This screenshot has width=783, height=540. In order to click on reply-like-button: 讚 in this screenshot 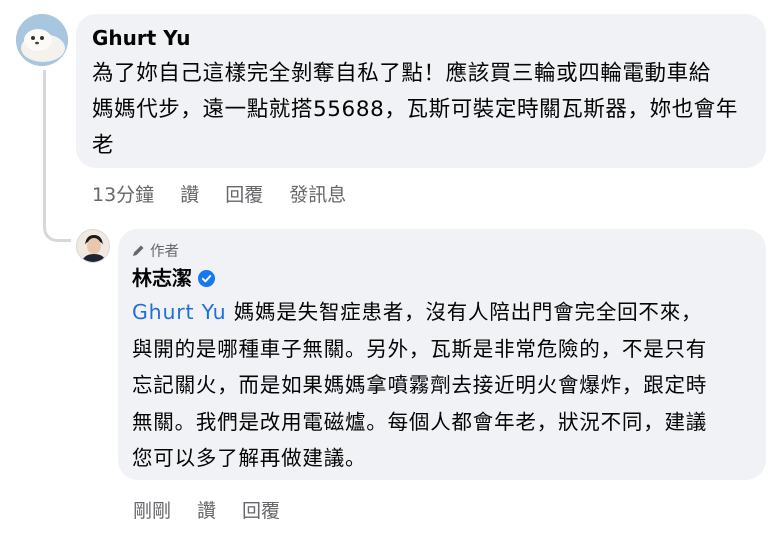, I will do `click(206, 509)`.